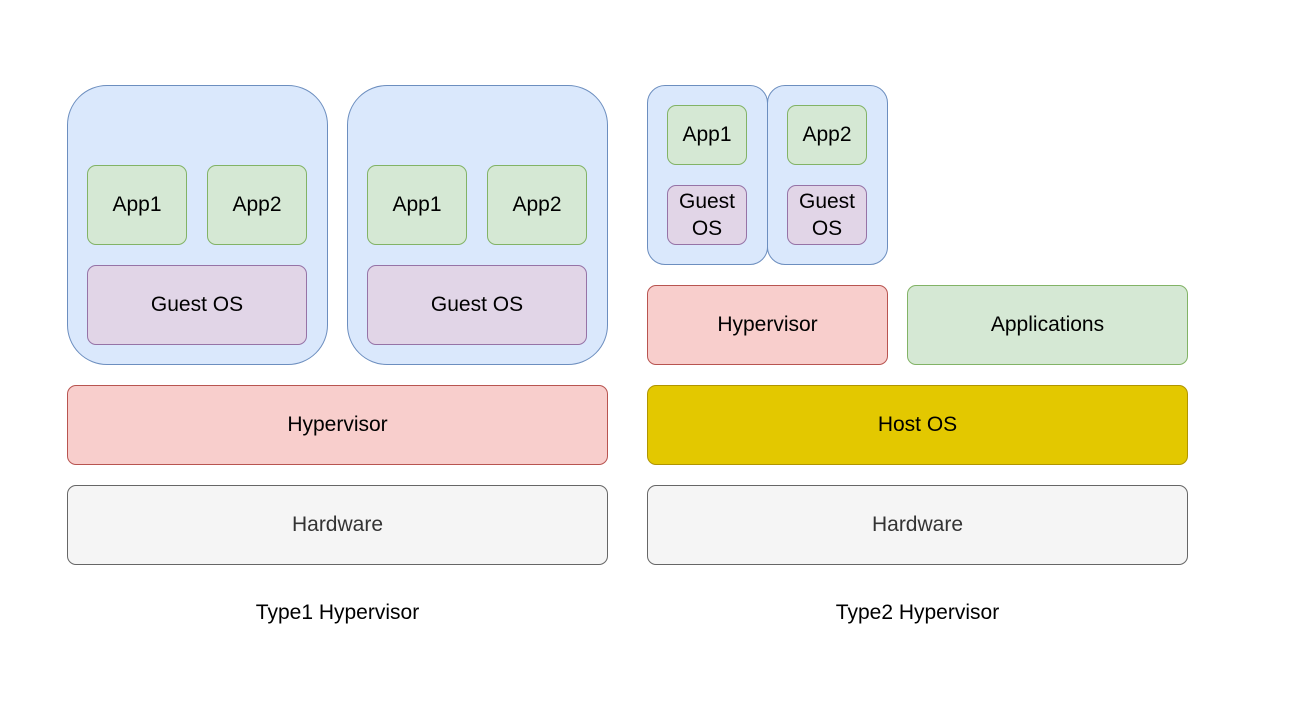  I want to click on type2-applications: Applications, so click(1047, 325).